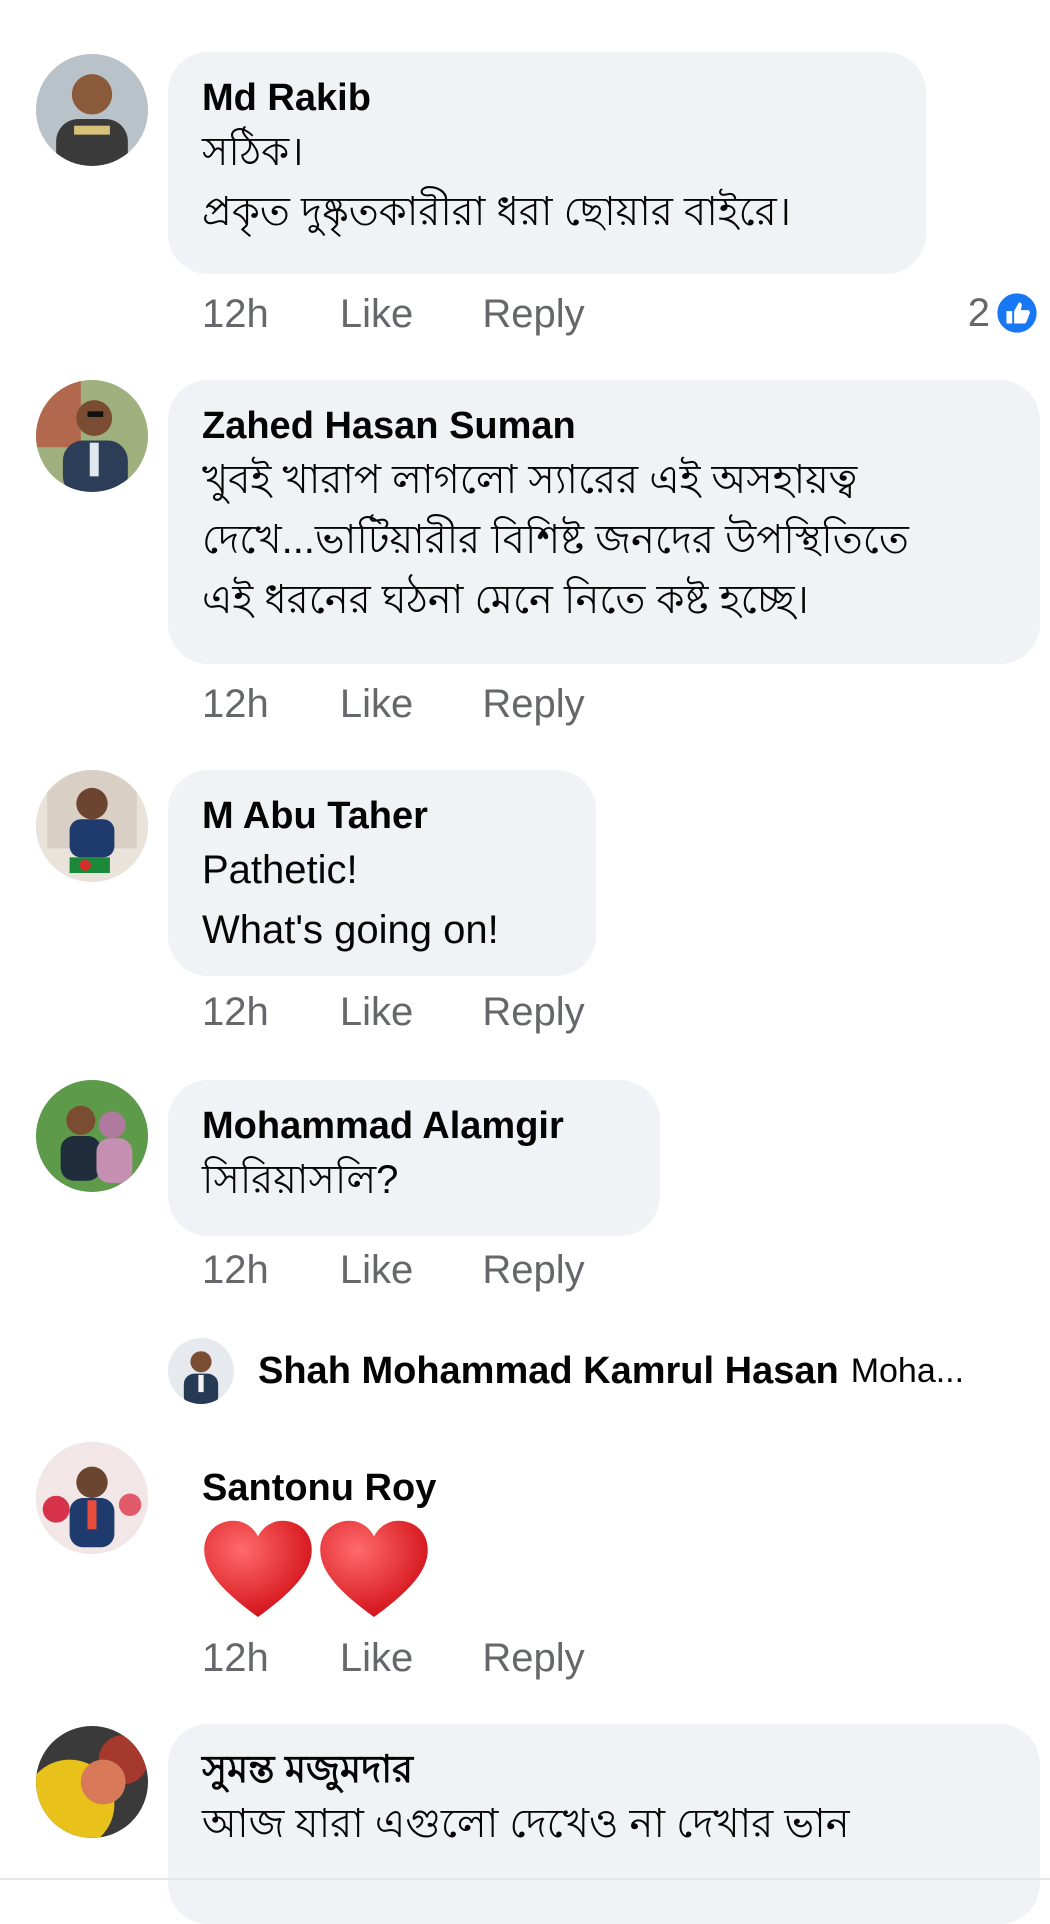 This screenshot has width=1050, height=1924. I want to click on comment-bubble: Mohammad Alamgir সিরিয়াসলি?, so click(414, 1158).